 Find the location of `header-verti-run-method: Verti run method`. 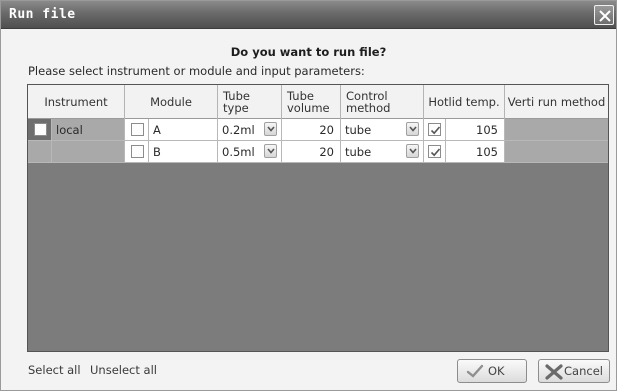

header-verti-run-method: Verti run method is located at coordinates (556, 102).